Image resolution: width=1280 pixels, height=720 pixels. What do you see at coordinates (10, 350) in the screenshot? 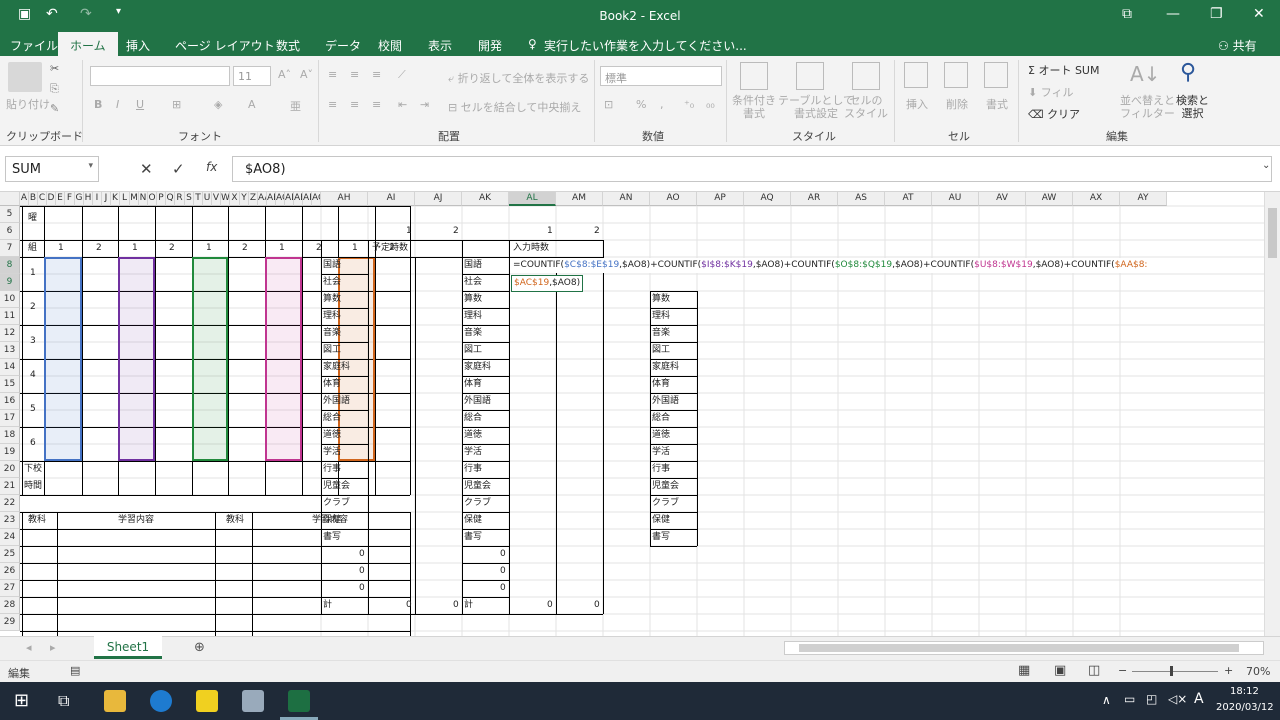
I see `row-header-13: 13` at bounding box center [10, 350].